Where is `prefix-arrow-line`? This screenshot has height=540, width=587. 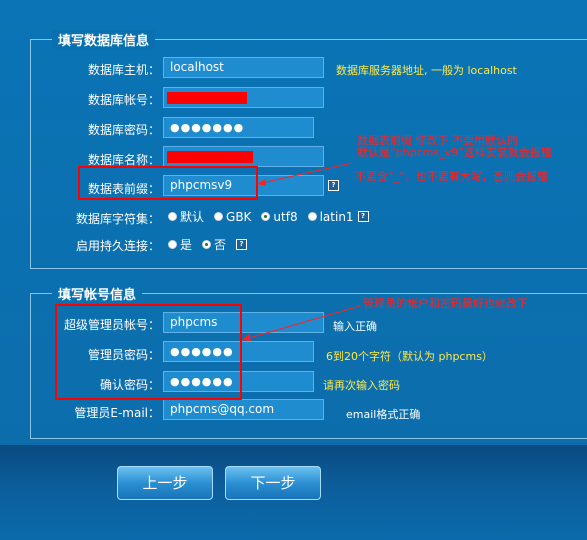
prefix-arrow-line is located at coordinates (304, 173).